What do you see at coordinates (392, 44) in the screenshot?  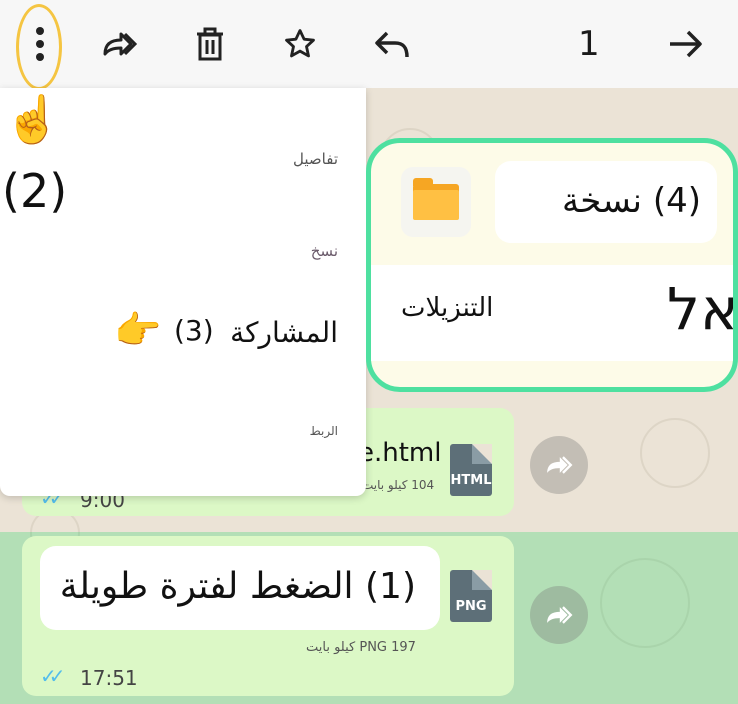 I see `reply-icon` at bounding box center [392, 44].